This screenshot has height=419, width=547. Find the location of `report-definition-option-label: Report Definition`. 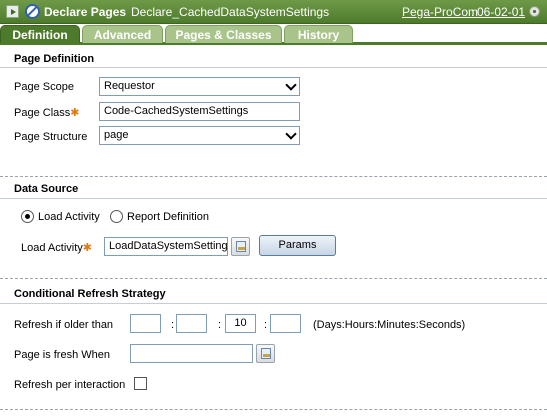

report-definition-option-label: Report Definition is located at coordinates (168, 217).